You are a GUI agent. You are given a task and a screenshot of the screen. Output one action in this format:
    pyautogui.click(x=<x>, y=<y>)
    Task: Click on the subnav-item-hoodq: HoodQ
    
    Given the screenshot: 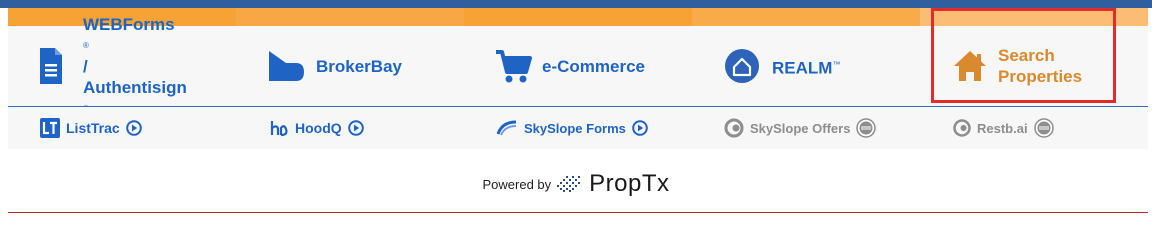 What is the action you would take?
    pyautogui.click(x=316, y=128)
    